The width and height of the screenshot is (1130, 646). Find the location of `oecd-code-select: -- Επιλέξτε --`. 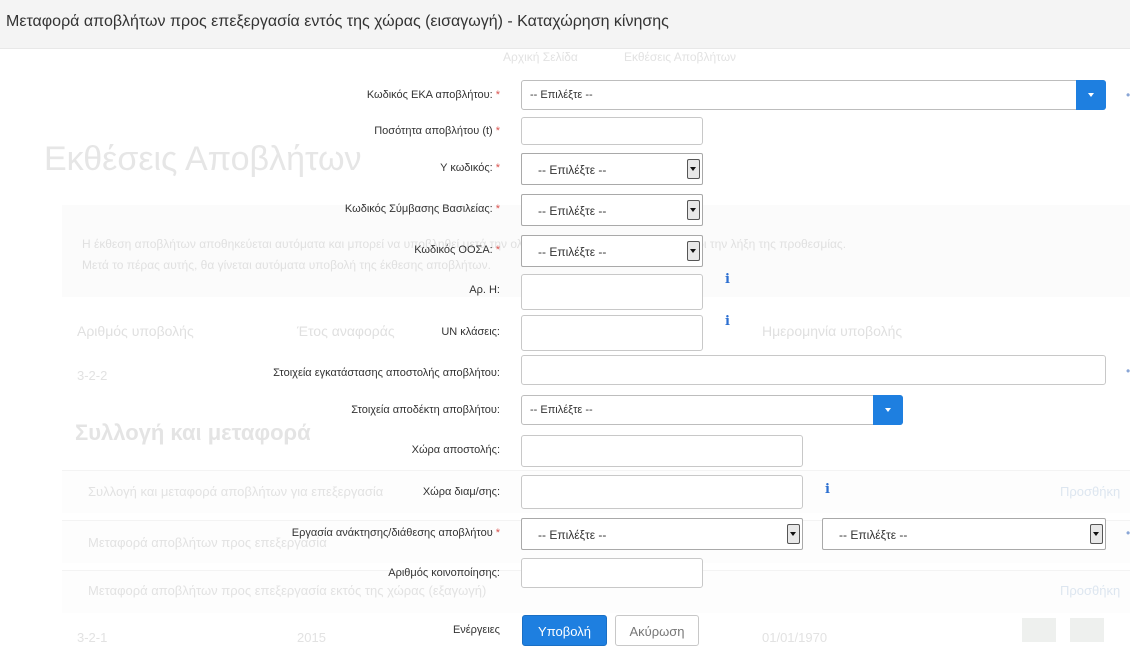

oecd-code-select: -- Επιλέξτε -- is located at coordinates (612, 251).